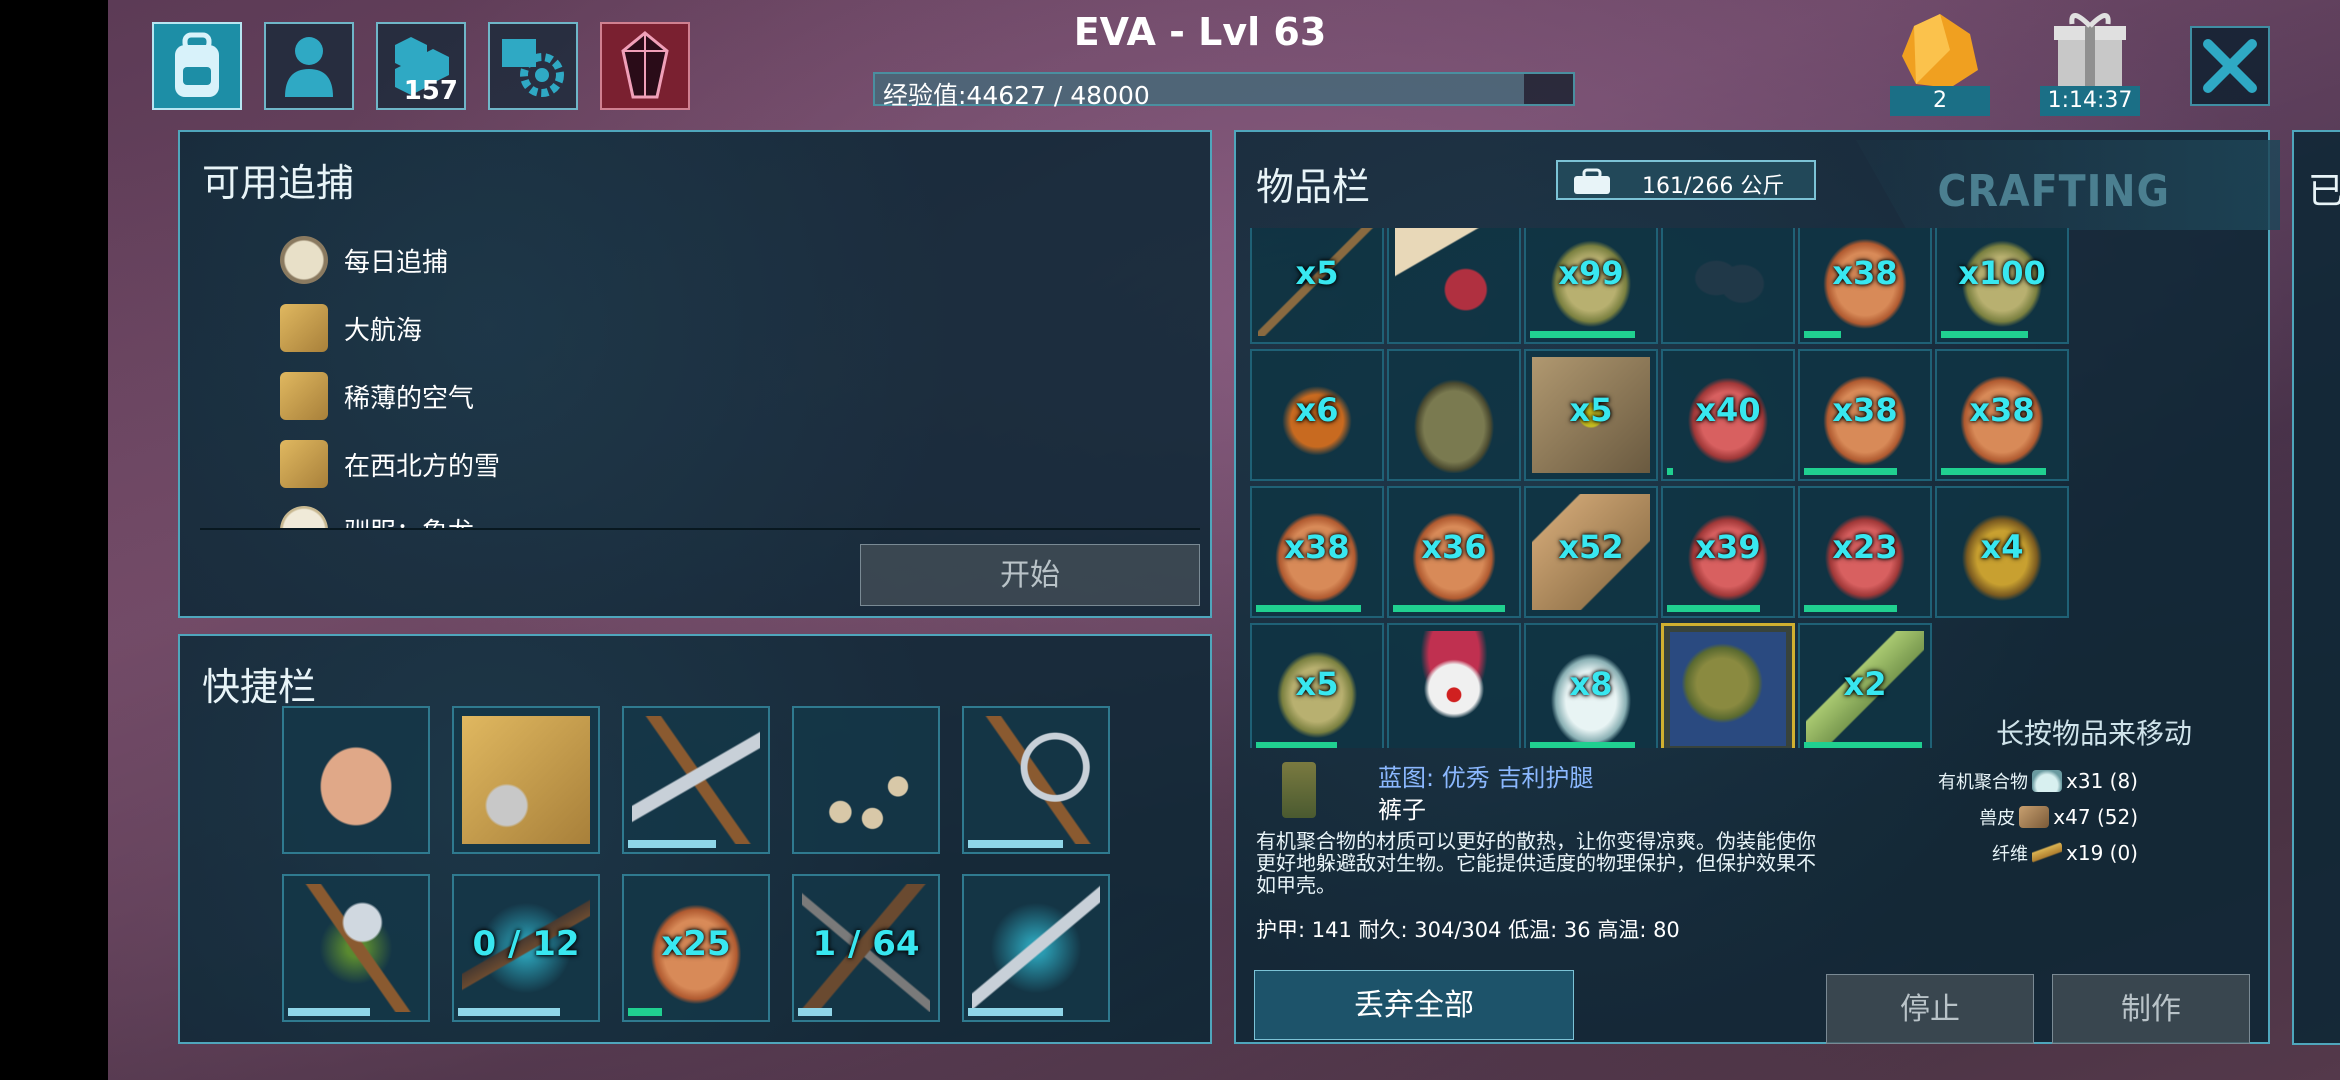 The image size is (2340, 1080). Describe the element at coordinates (259, 687) in the screenshot. I see `hotbar-title: 快捷栏` at that location.